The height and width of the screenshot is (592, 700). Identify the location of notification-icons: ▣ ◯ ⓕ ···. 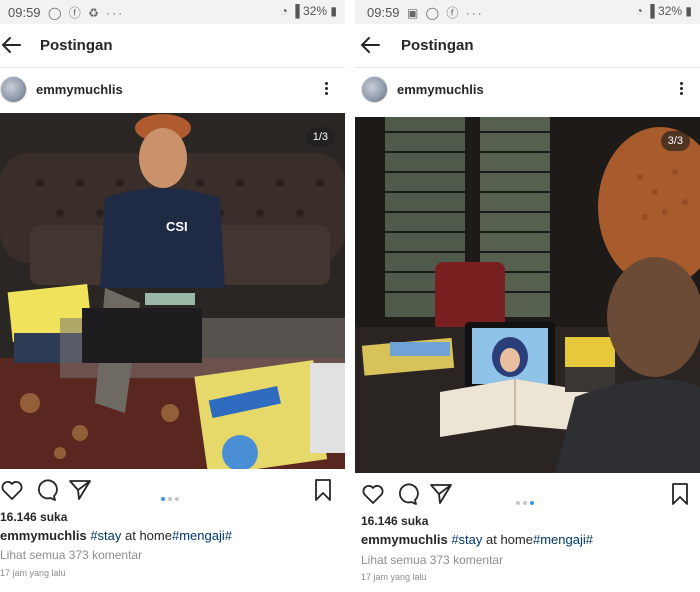
(445, 13).